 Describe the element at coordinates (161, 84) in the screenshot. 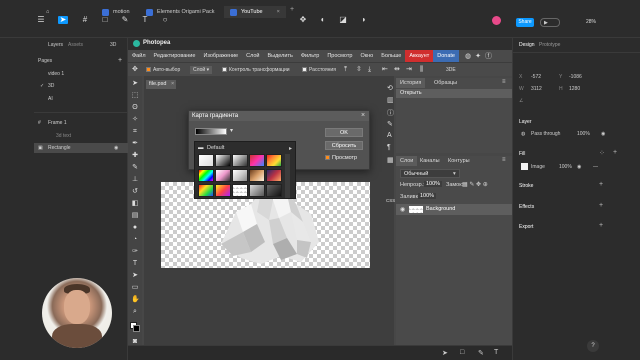

I see `document-tab: file.psd ×` at that location.